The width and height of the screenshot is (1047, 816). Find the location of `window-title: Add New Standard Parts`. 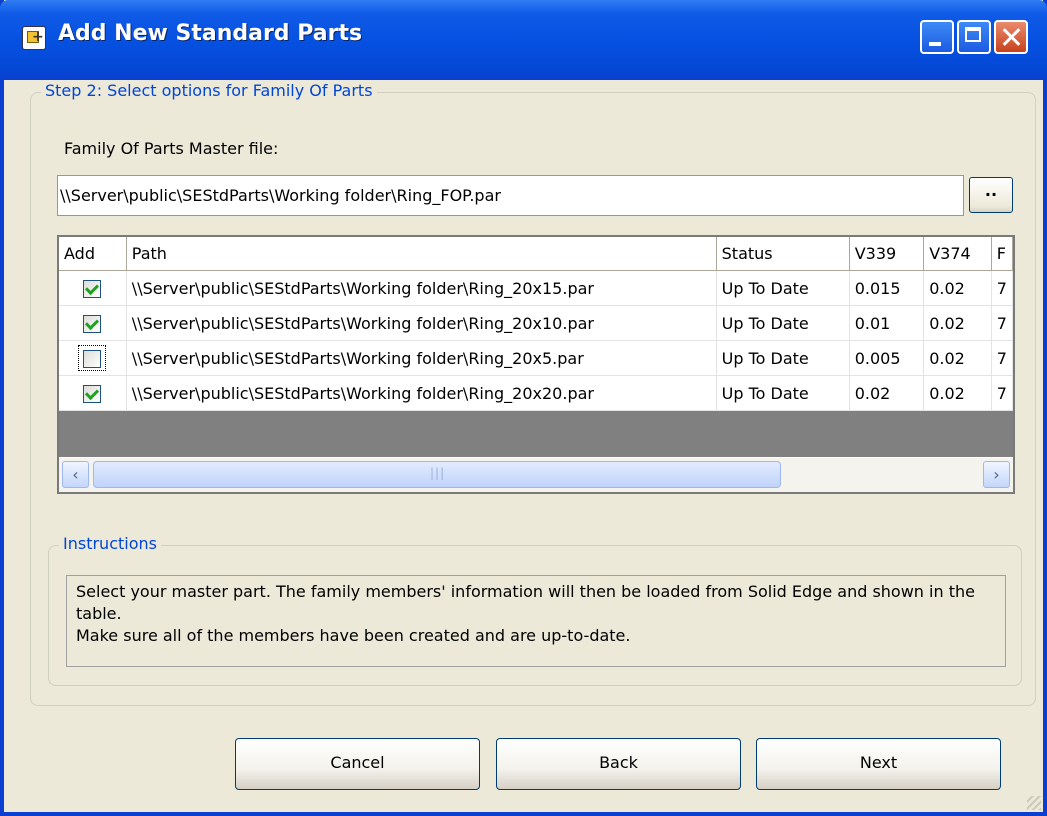

window-title: Add New Standard Parts is located at coordinates (210, 33).